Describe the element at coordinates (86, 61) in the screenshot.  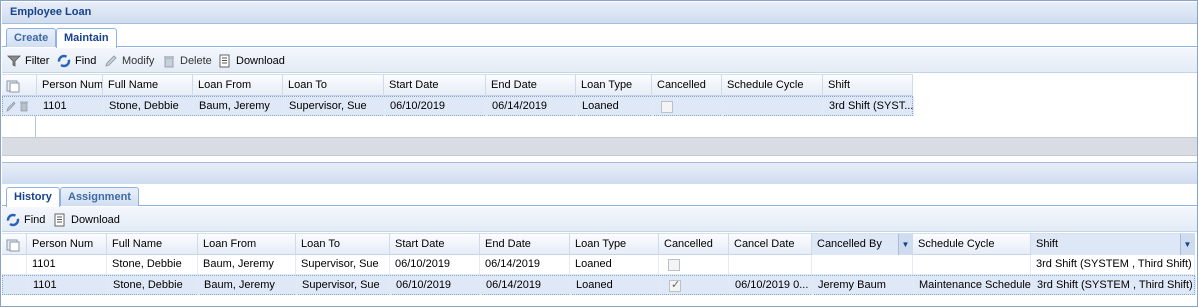
I see `find-label: Find` at that location.